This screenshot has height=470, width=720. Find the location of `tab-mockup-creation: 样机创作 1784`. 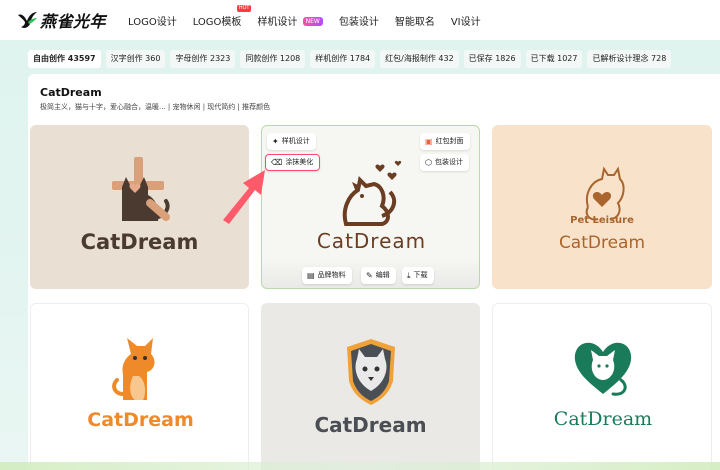

tab-mockup-creation: 样机创作 1784 is located at coordinates (343, 59).